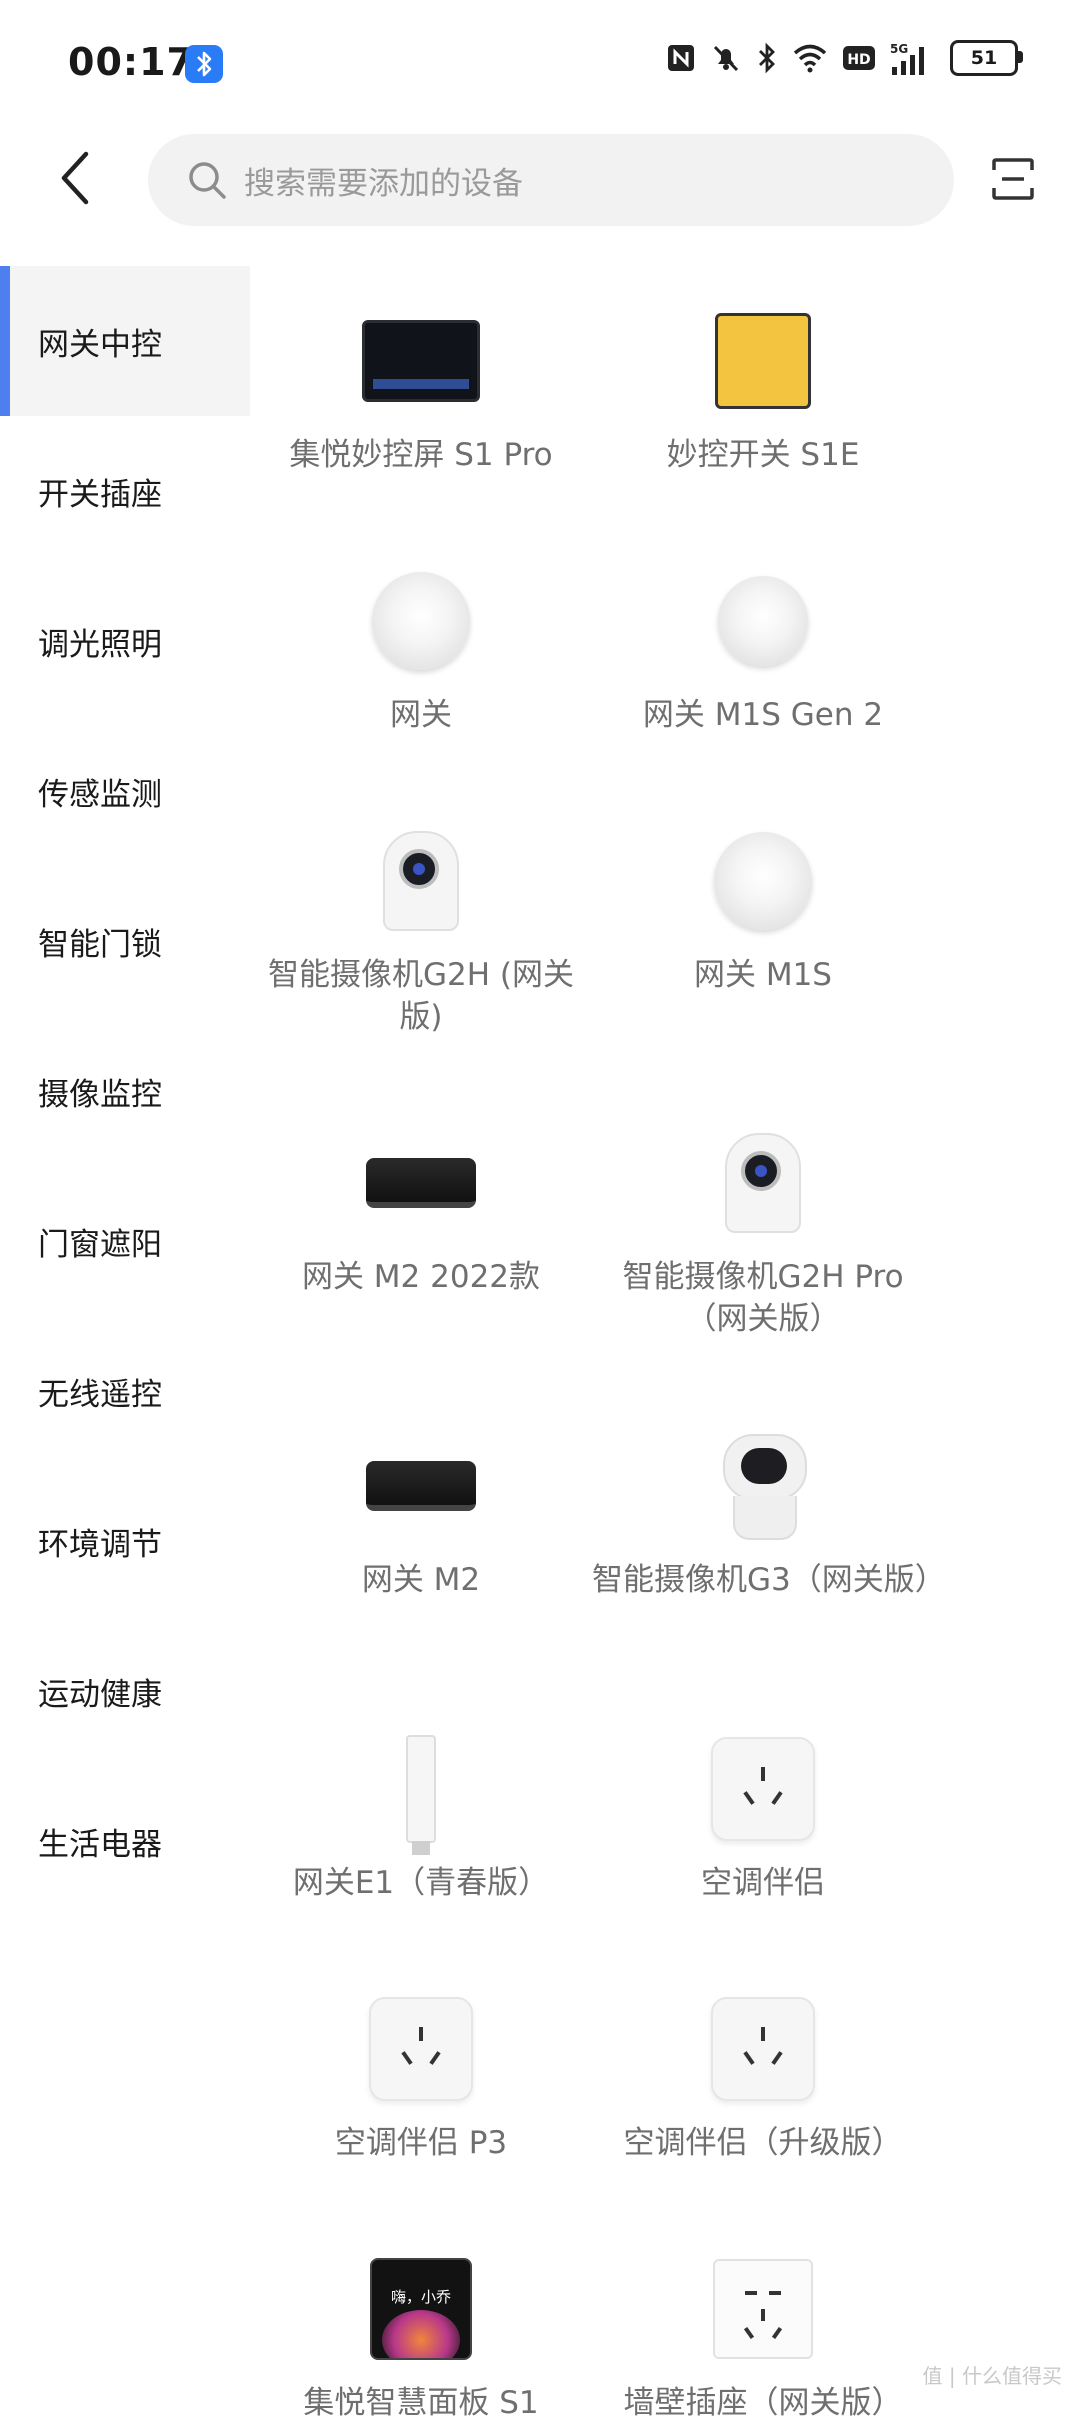 The height and width of the screenshot is (2424, 1080). I want to click on panel-greeting: 嗨，小乔, so click(420, 2297).